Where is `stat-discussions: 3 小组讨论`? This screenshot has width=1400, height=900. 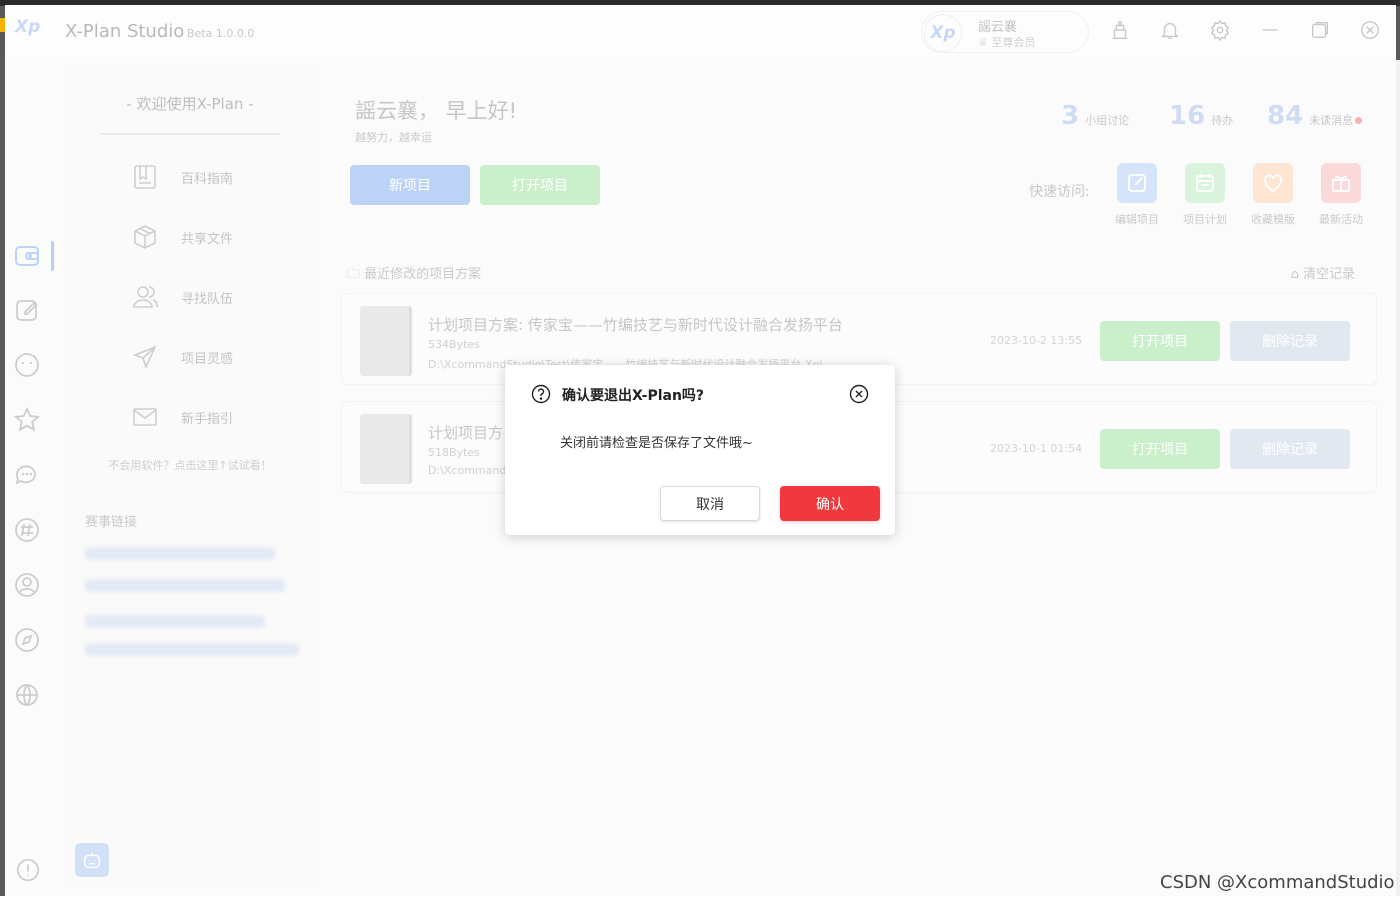
stat-discussions: 3 小组讨论 is located at coordinates (1095, 116).